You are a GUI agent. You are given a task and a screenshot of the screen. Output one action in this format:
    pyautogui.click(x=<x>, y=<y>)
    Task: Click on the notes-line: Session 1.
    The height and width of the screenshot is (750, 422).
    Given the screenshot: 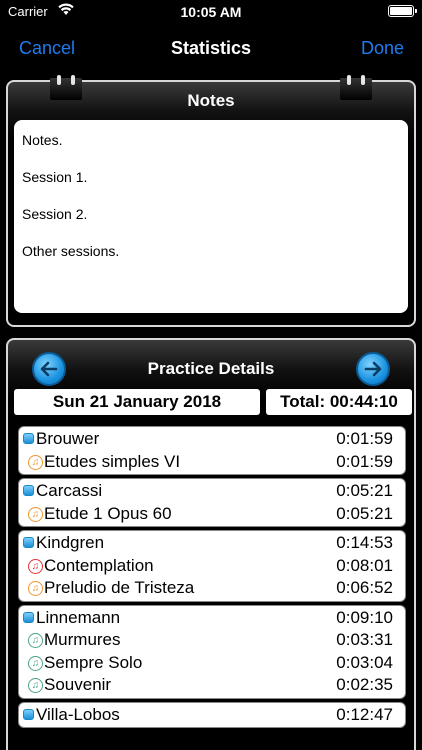 What is the action you would take?
    pyautogui.click(x=55, y=177)
    